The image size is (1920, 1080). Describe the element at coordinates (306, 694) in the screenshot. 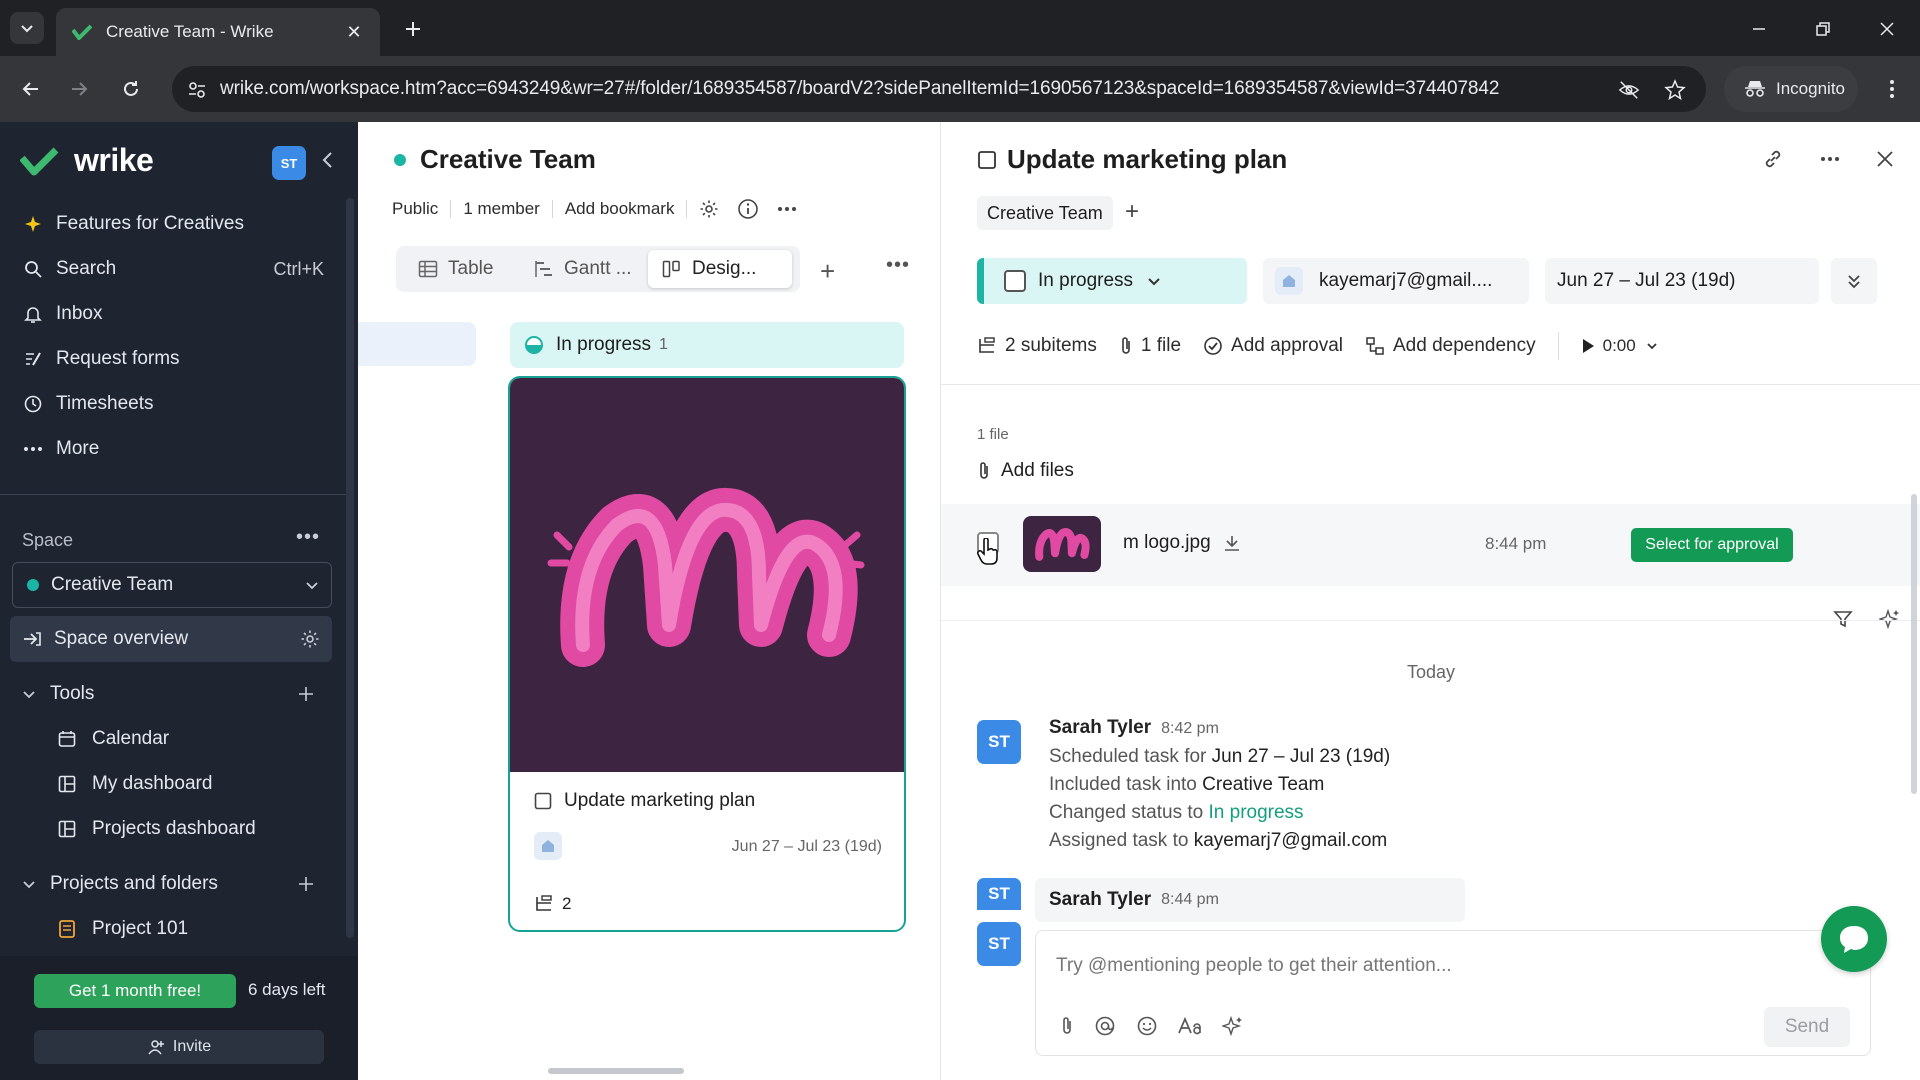

I see `add-tool-icon` at that location.